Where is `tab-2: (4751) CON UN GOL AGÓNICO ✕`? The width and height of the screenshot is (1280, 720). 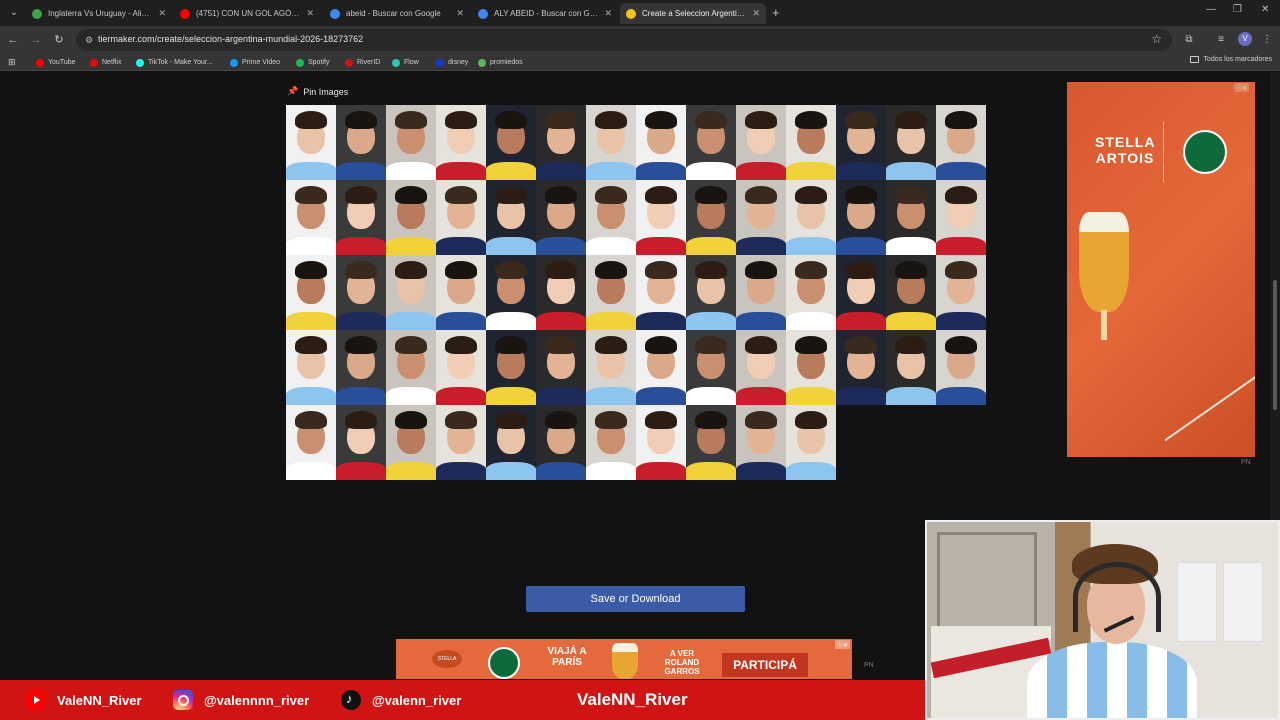 tab-2: (4751) CON UN GOL AGÓNICO ✕ is located at coordinates (247, 13).